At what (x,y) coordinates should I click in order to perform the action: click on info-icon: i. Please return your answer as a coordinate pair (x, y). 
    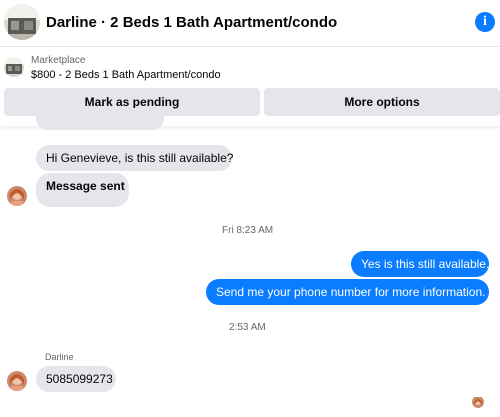
    Looking at the image, I should click on (485, 22).